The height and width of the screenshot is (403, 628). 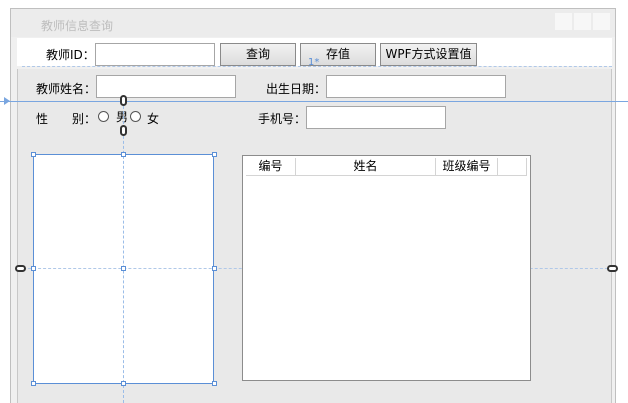 What do you see at coordinates (512, 167) in the screenshot?
I see `column-header-filler` at bounding box center [512, 167].